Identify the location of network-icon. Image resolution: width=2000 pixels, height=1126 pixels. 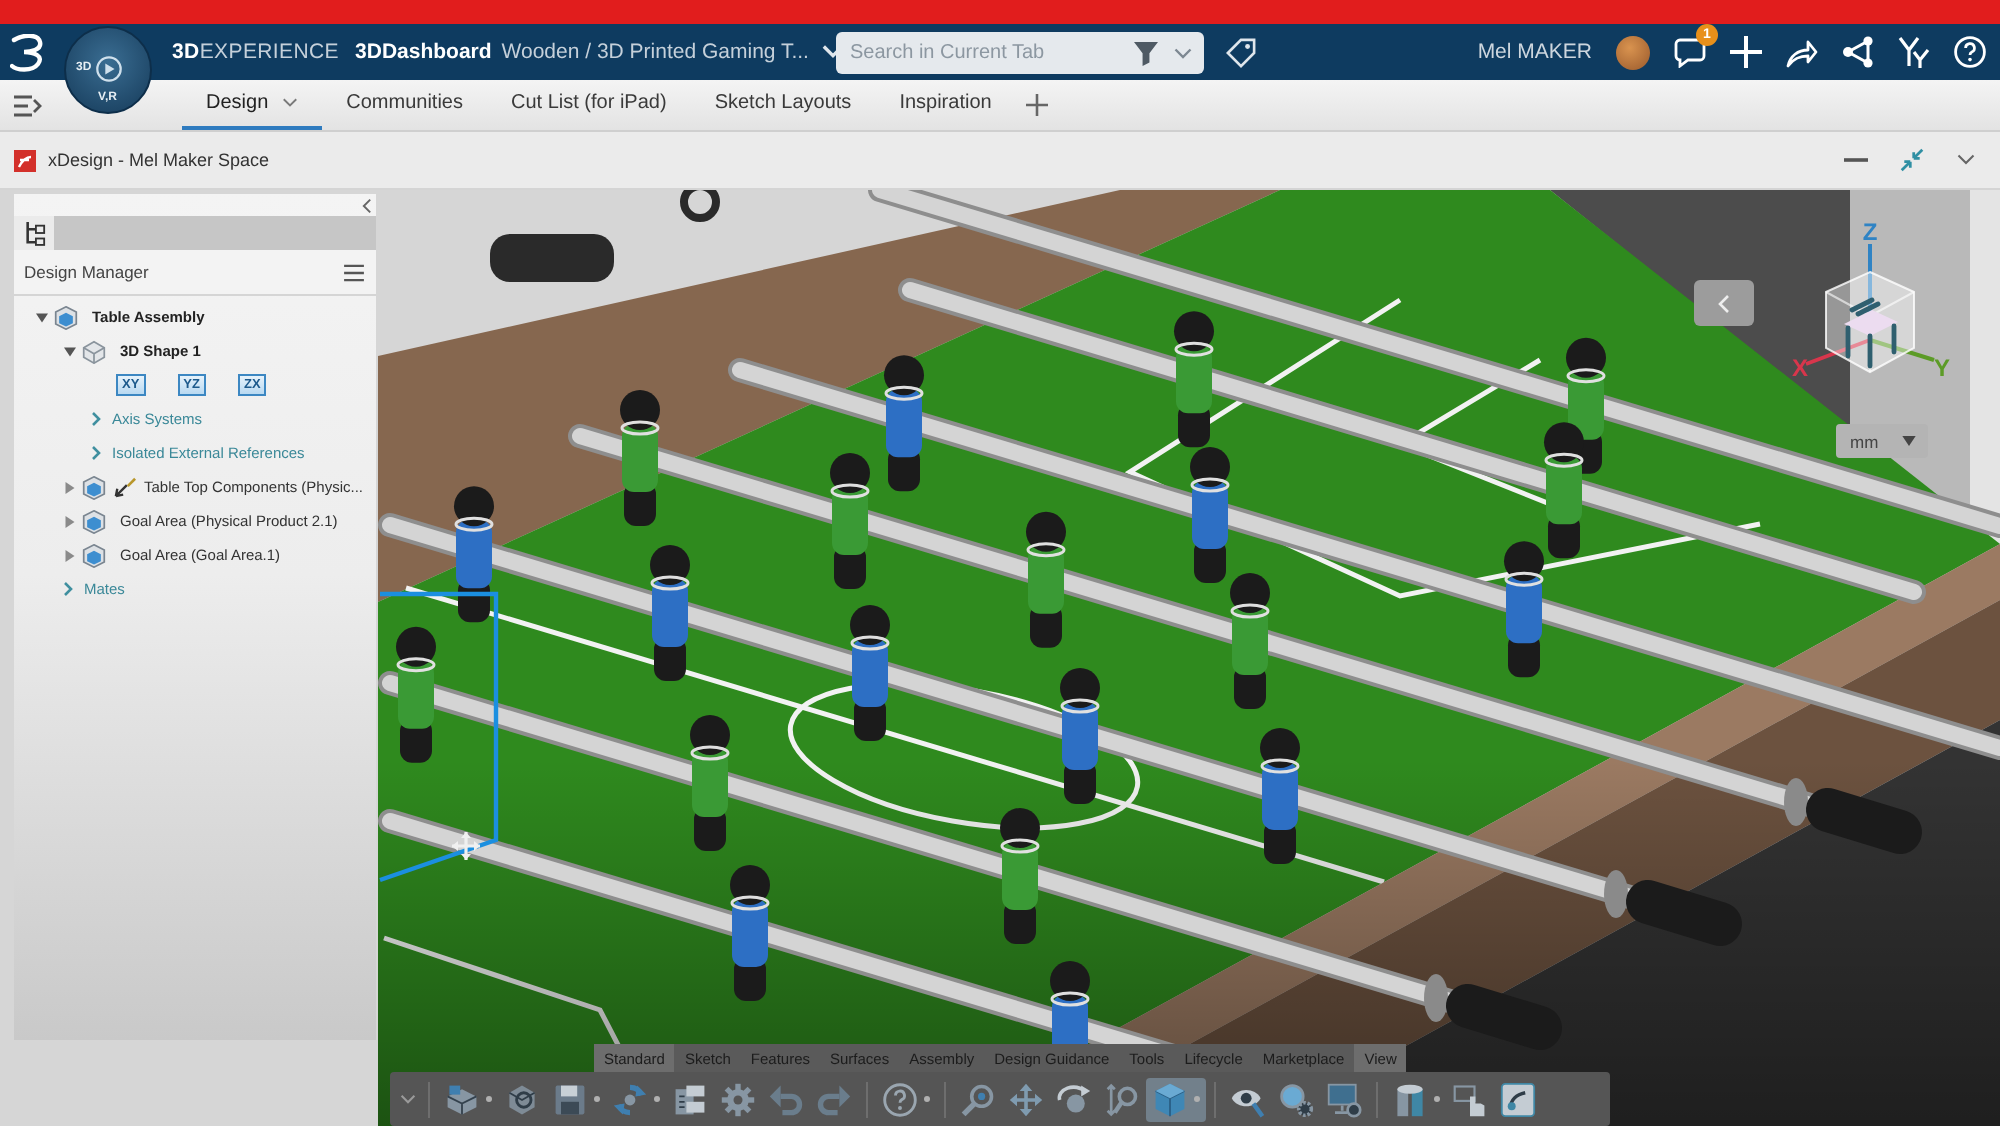
(1858, 52).